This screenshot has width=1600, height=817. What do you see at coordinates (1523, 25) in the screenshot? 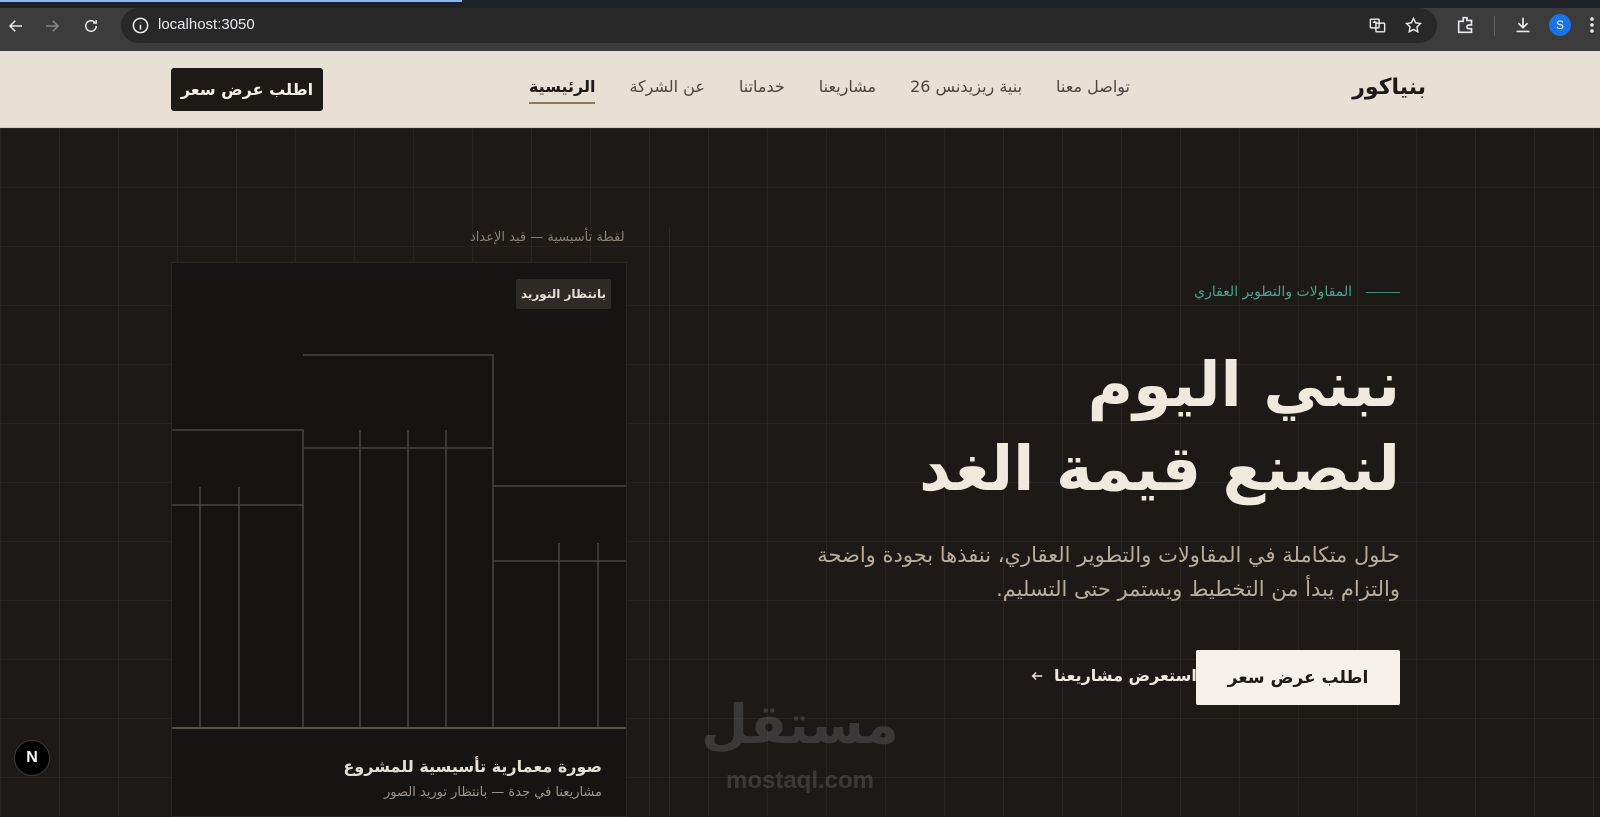
I see `download-icon` at bounding box center [1523, 25].